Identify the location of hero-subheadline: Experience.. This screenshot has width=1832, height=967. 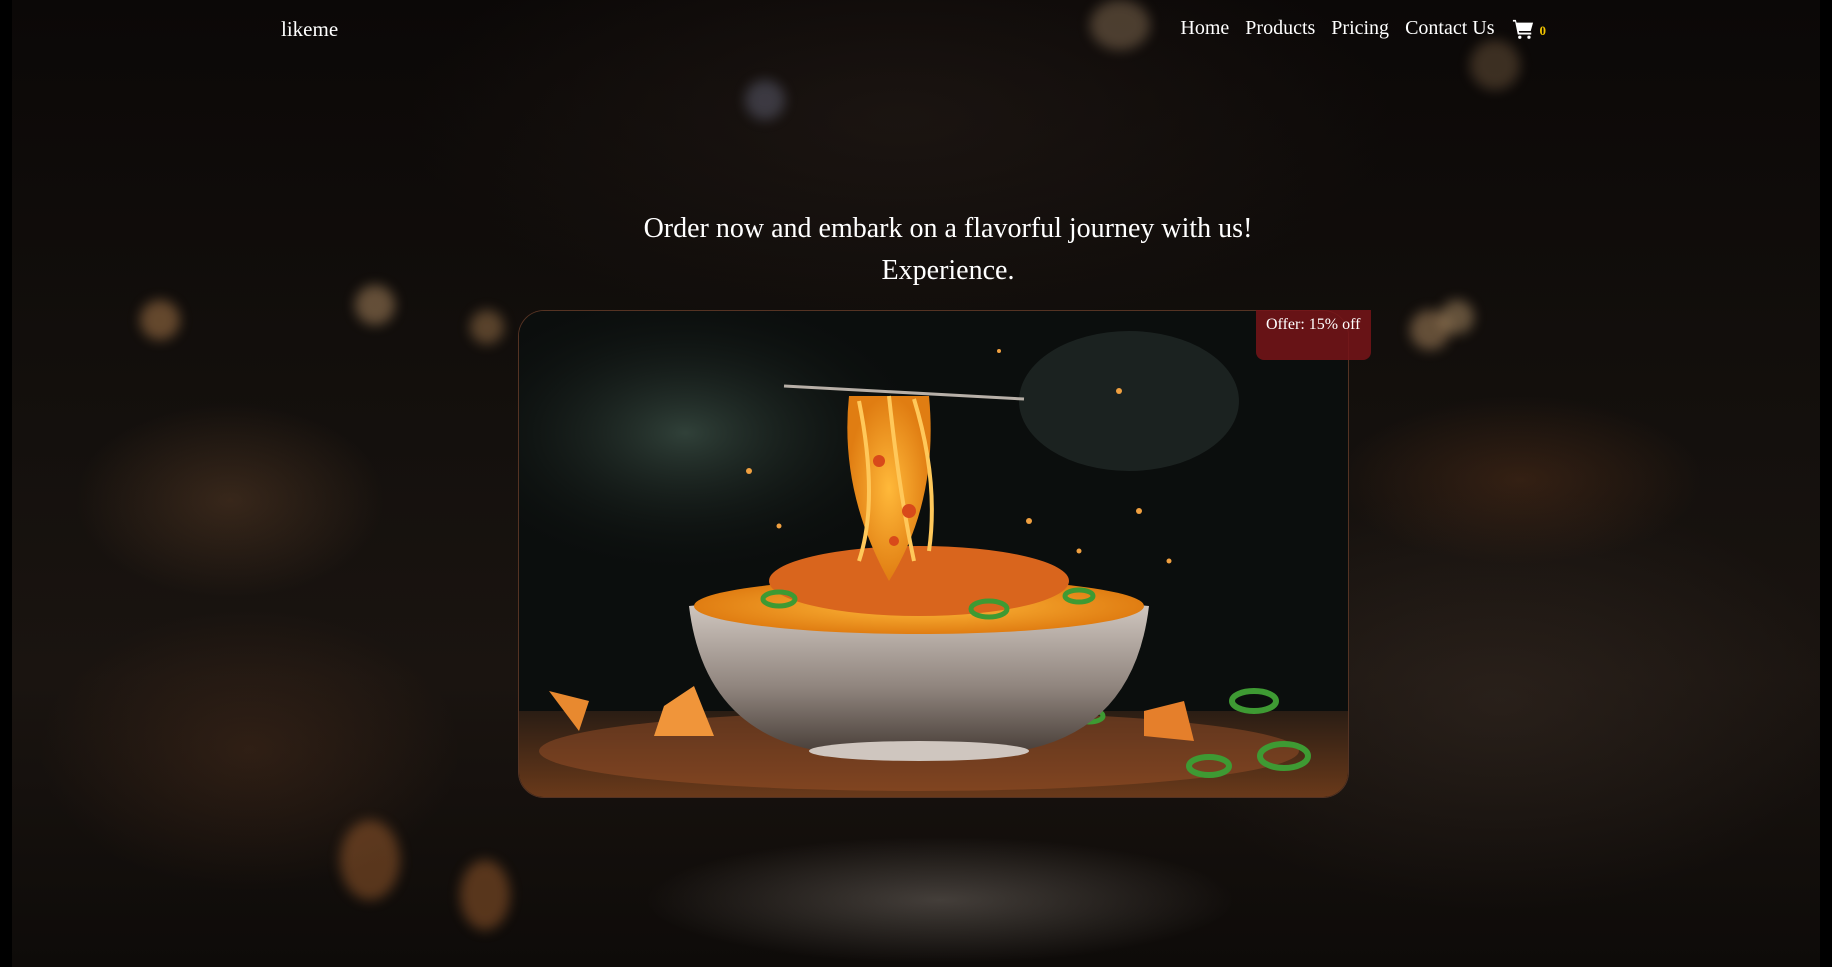
(948, 270).